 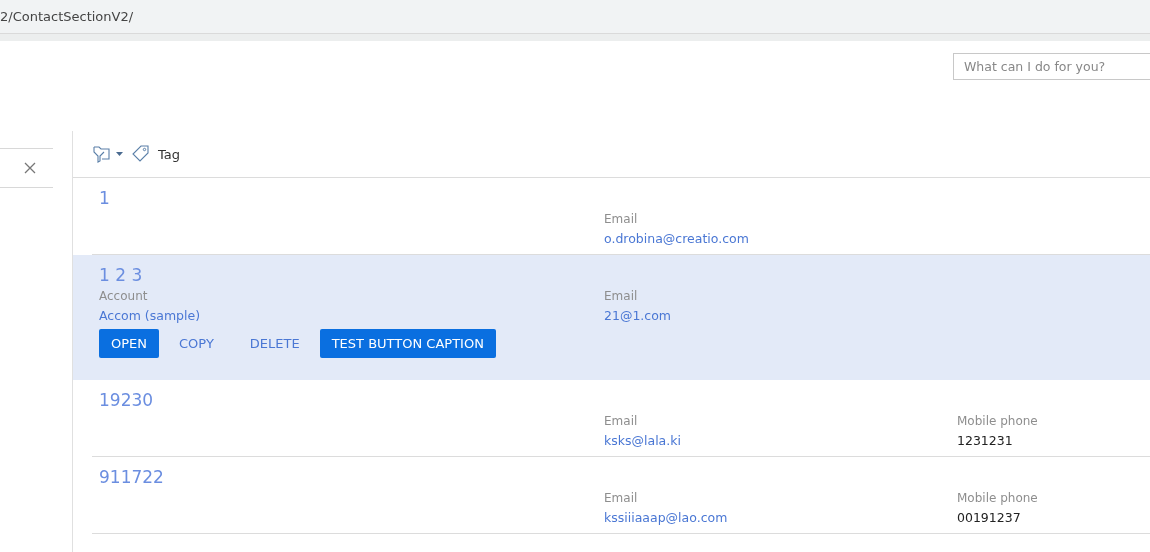 I want to click on action-button: TEST BUTTON CAPTION, so click(x=407, y=343).